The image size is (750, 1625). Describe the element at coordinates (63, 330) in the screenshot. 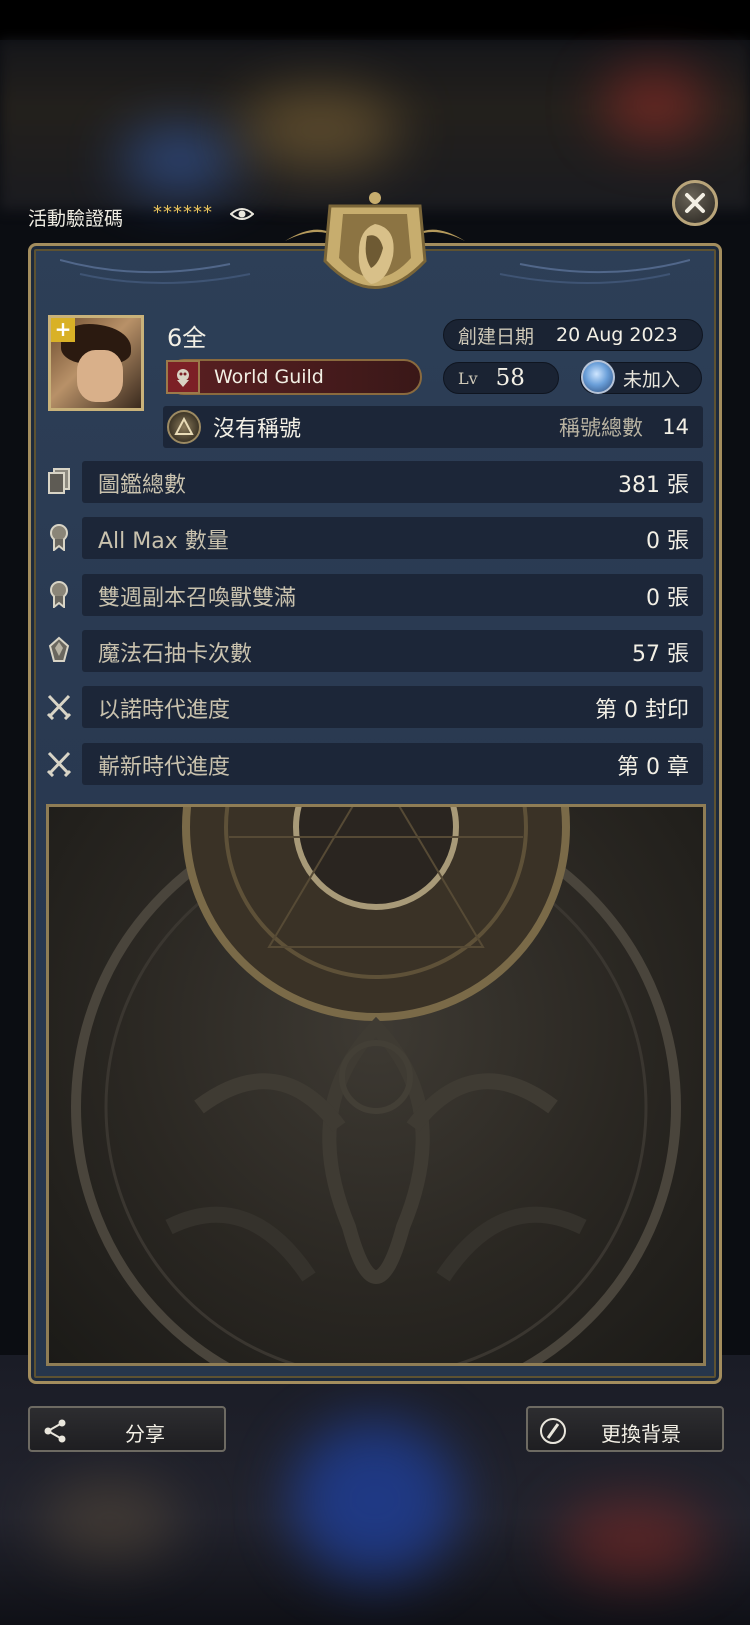

I see `plus-badge-icon: +` at that location.